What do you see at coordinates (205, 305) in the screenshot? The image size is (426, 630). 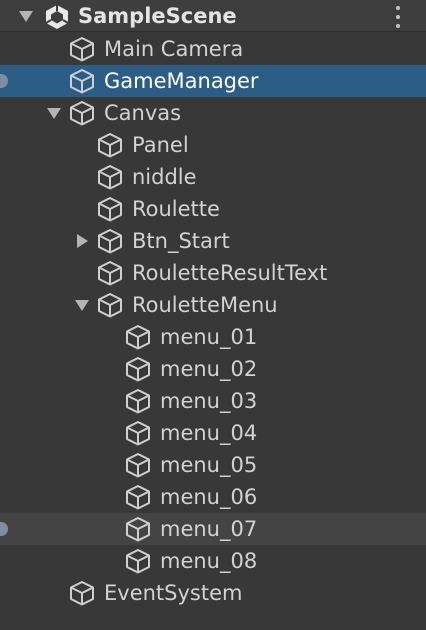 I see `hierarchy-item-label: RouletteMenu` at bounding box center [205, 305].